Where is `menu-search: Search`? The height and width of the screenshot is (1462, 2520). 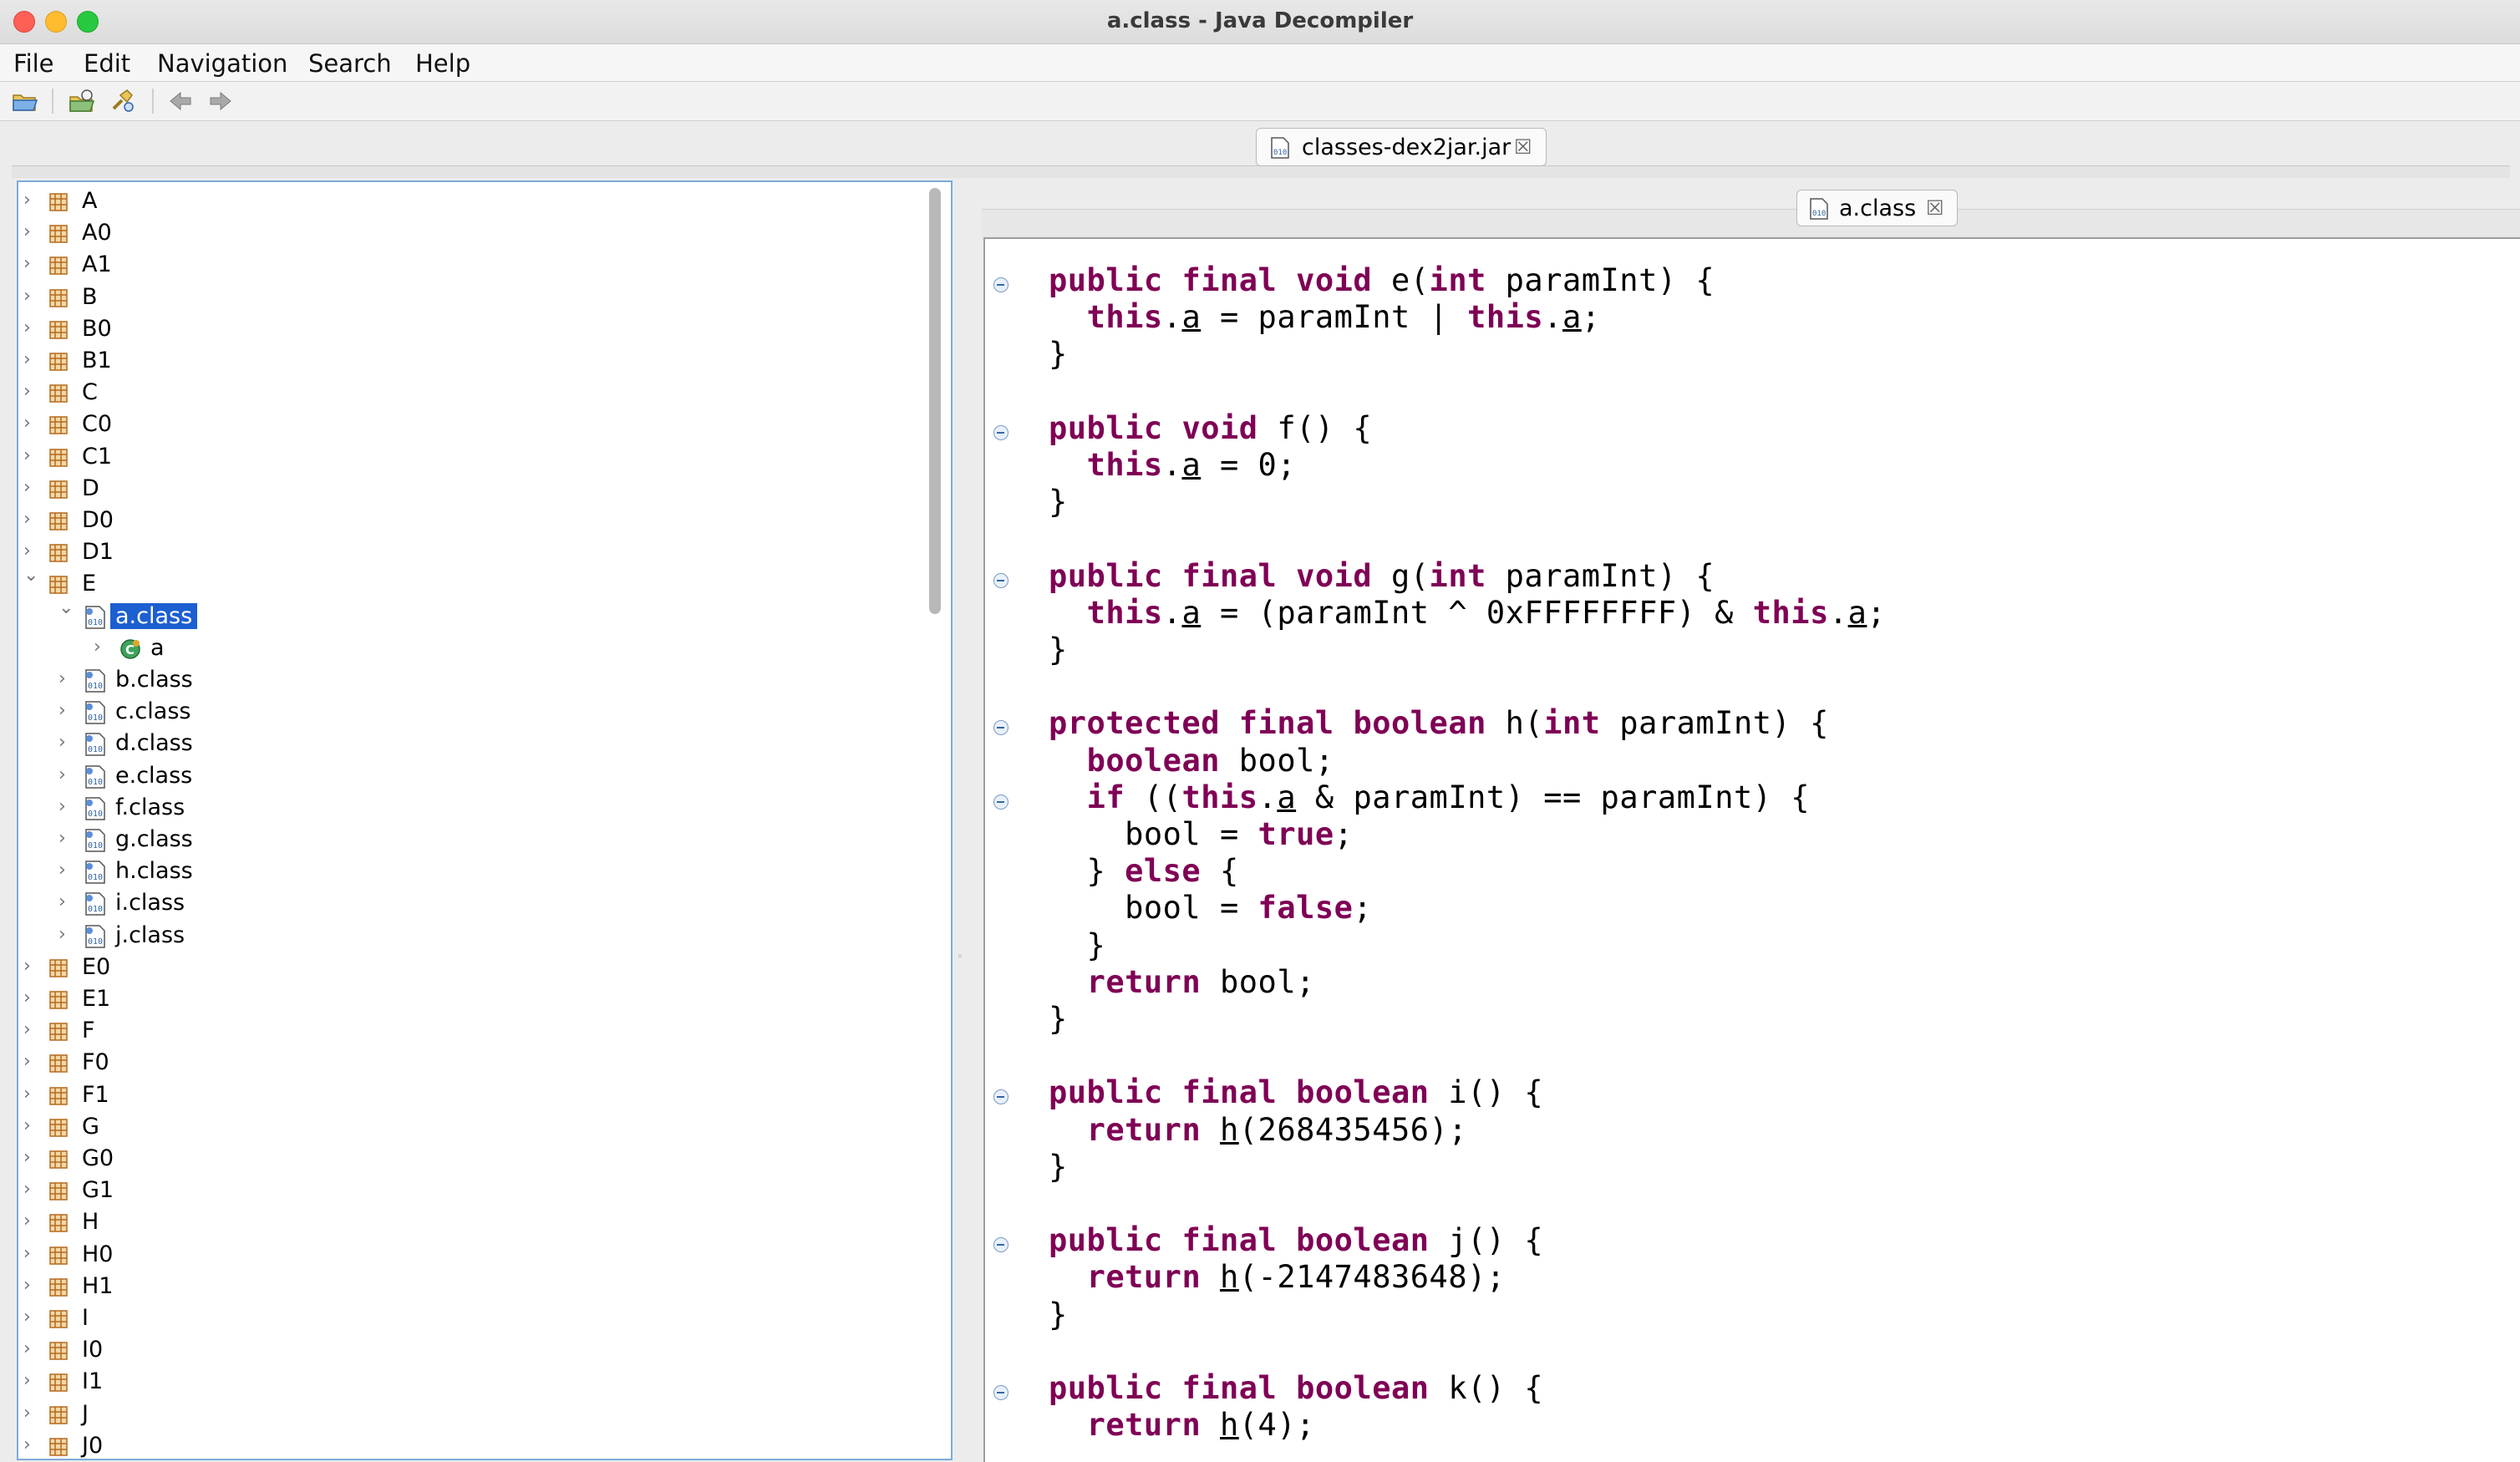 menu-search: Search is located at coordinates (350, 63).